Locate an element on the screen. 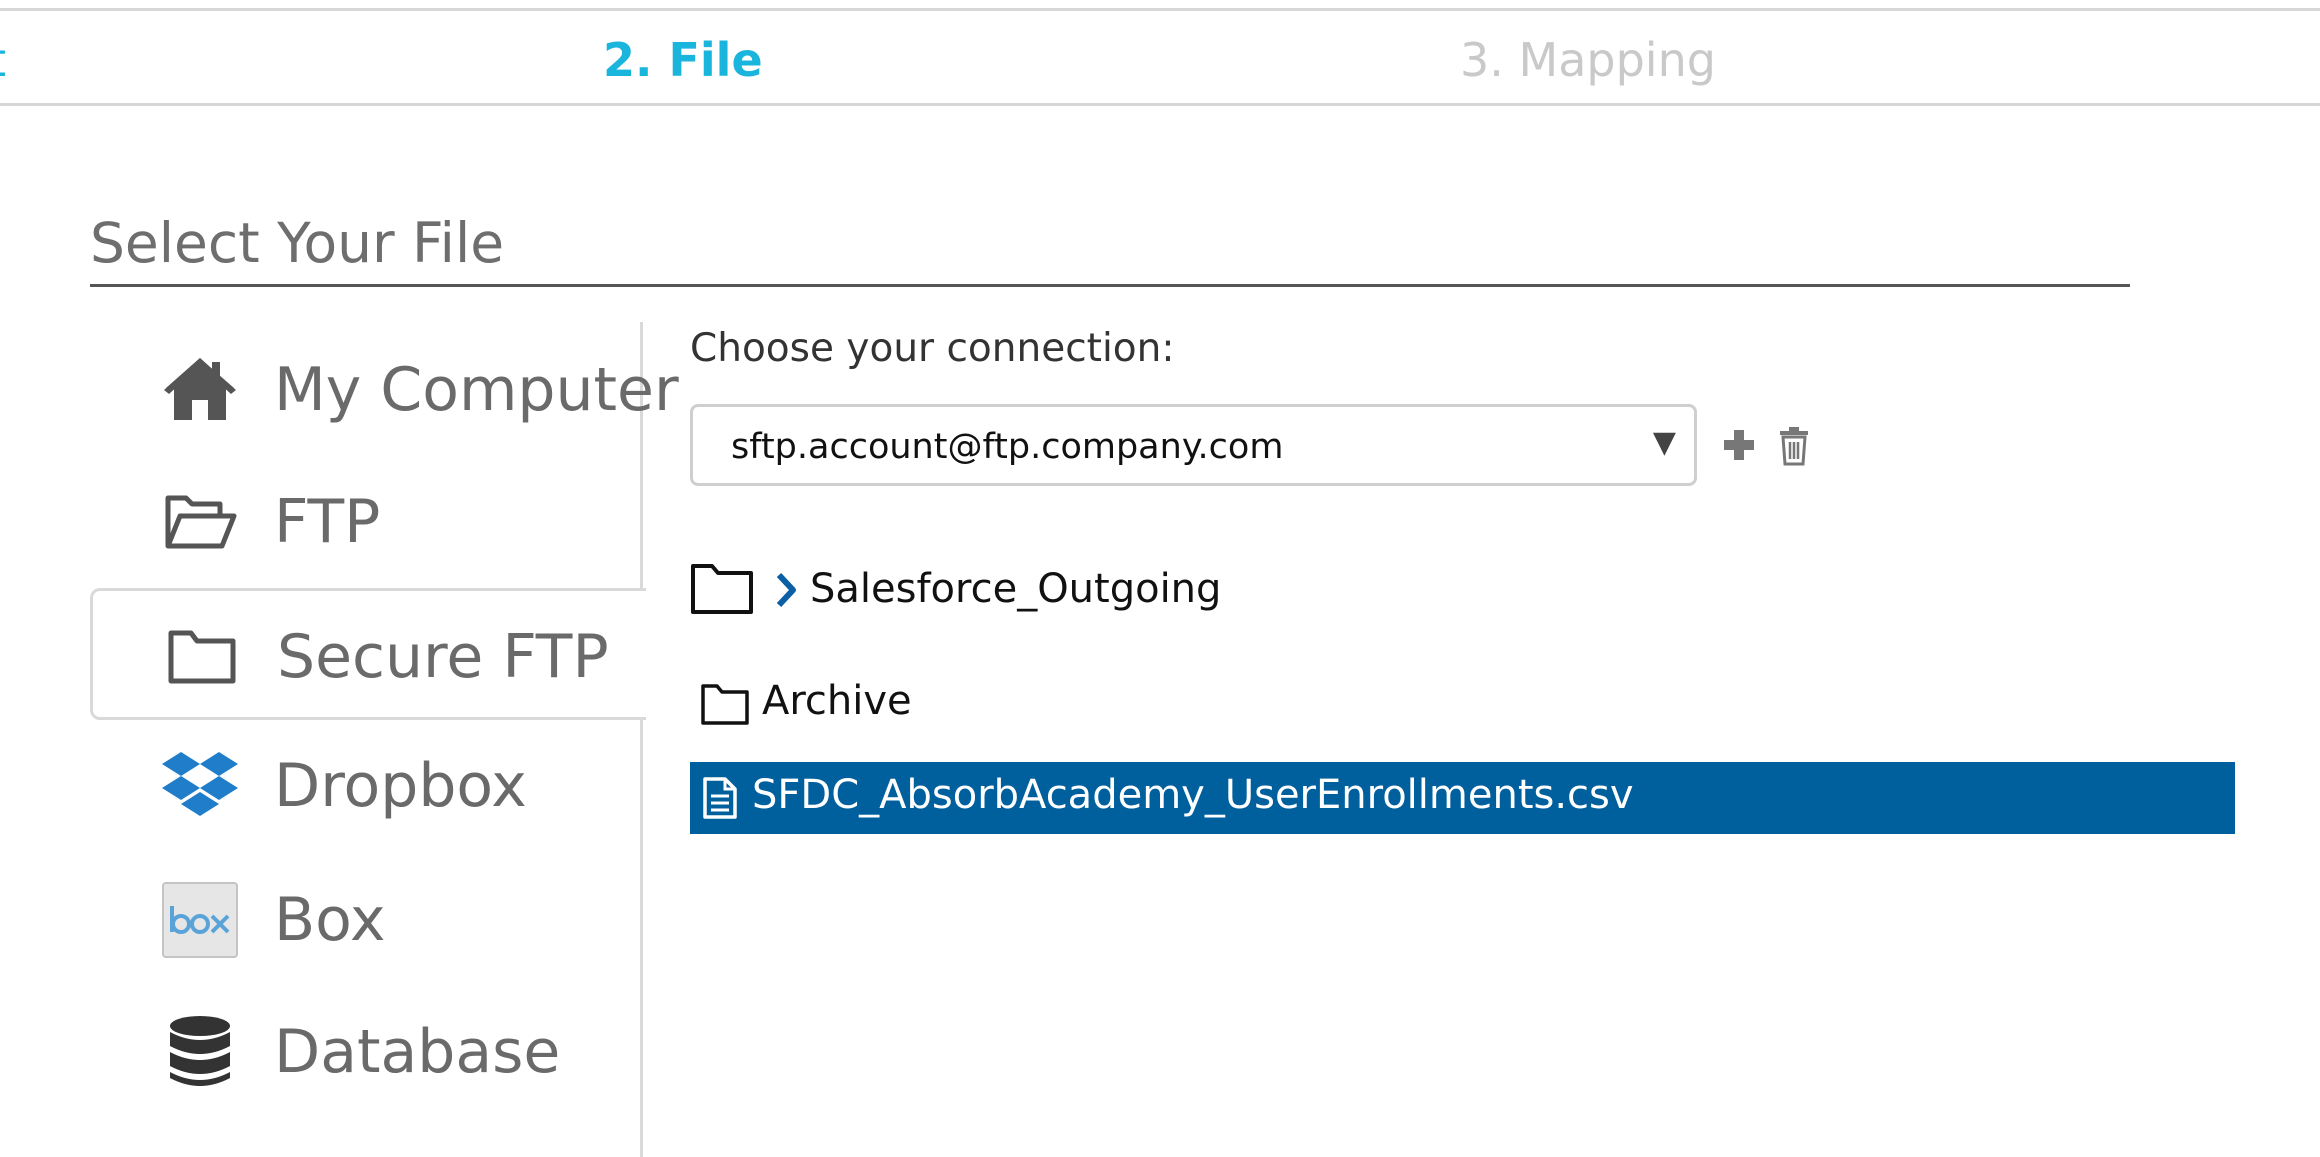  source-label-database: Database is located at coordinates (417, 1052).